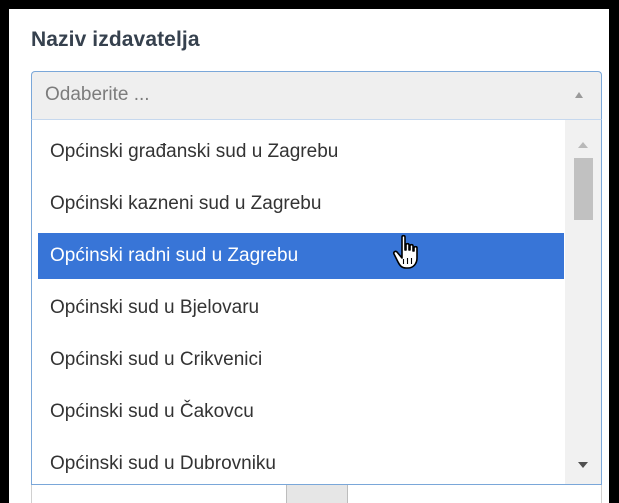 The width and height of the screenshot is (619, 503). What do you see at coordinates (583, 145) in the screenshot?
I see `scroll-up-arrow-icon` at bounding box center [583, 145].